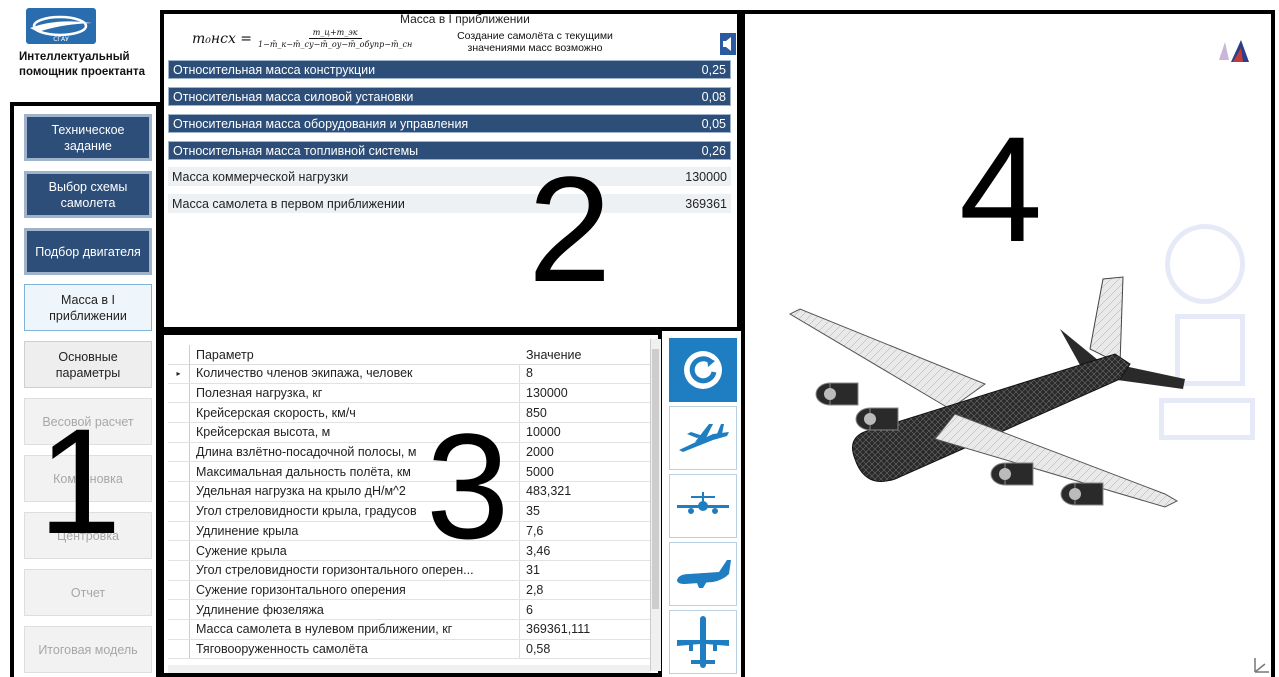  I want to click on nav-engine-selection: Подбор двигателя, so click(88, 251).